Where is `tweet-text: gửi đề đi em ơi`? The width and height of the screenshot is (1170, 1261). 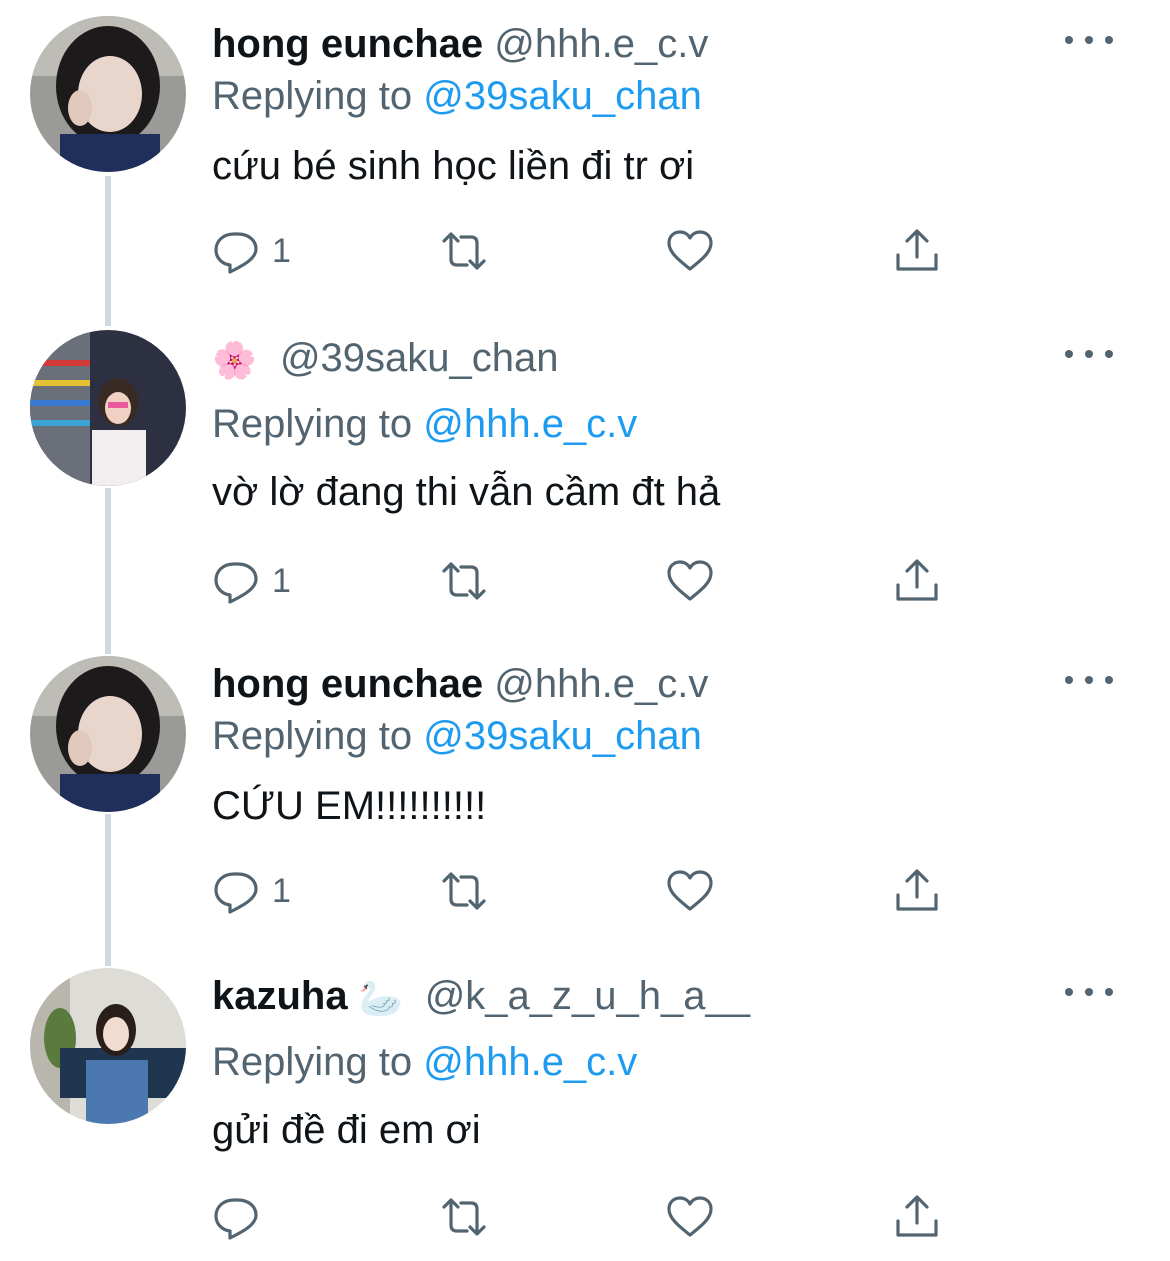
tweet-text: gửi đề đi em ơi is located at coordinates (346, 1130).